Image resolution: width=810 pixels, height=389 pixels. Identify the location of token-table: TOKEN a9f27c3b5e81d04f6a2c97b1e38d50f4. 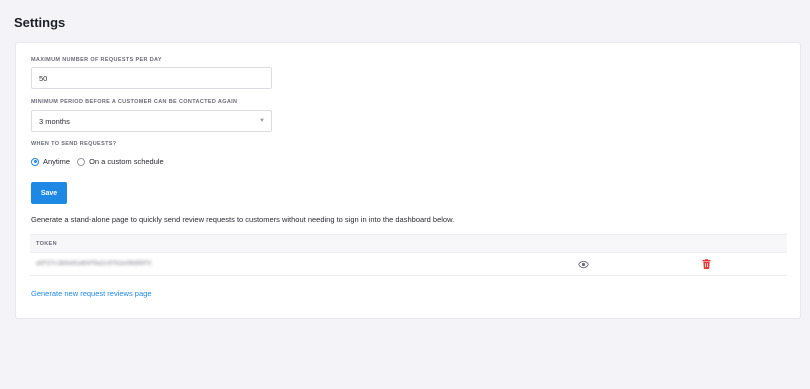
(408, 255).